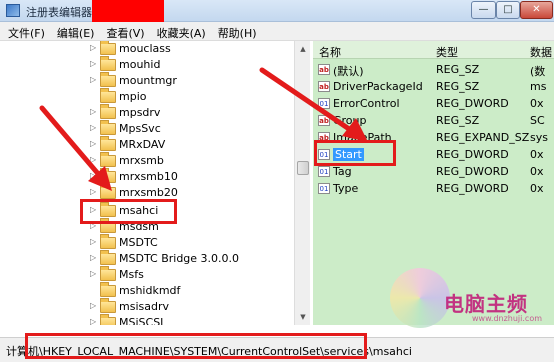 The height and width of the screenshot is (362, 554). What do you see at coordinates (433, 69) in the screenshot?
I see `value-row-default: ab (默认) REG_SZ (数` at bounding box center [433, 69].